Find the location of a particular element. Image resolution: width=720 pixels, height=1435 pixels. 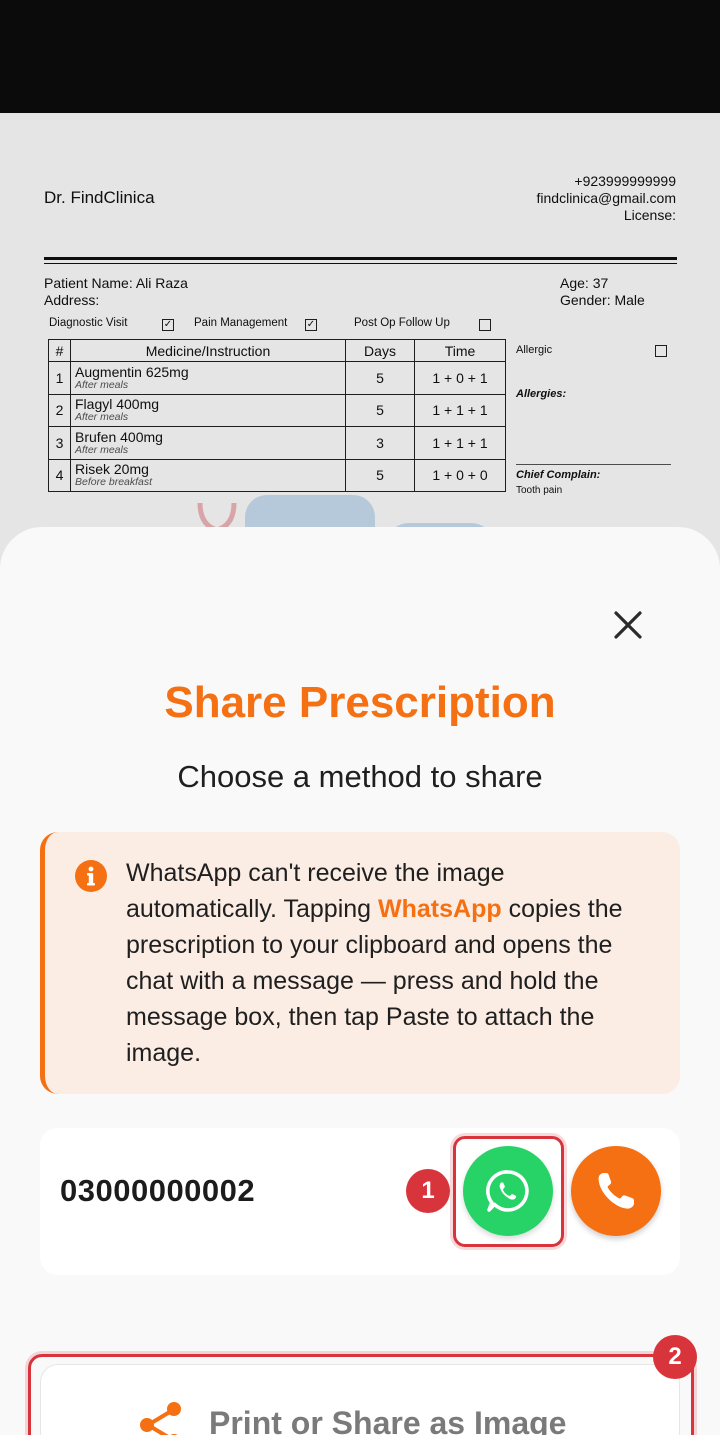

clinic-license: License: is located at coordinates (649, 215).